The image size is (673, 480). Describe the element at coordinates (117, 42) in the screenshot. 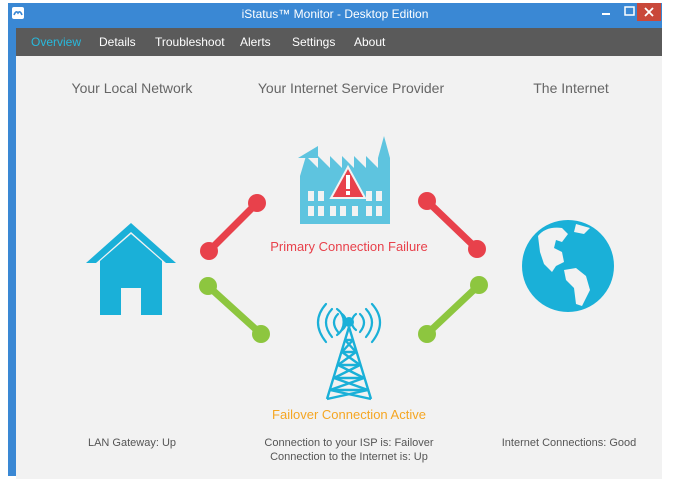

I see `tab-details: Details` at that location.